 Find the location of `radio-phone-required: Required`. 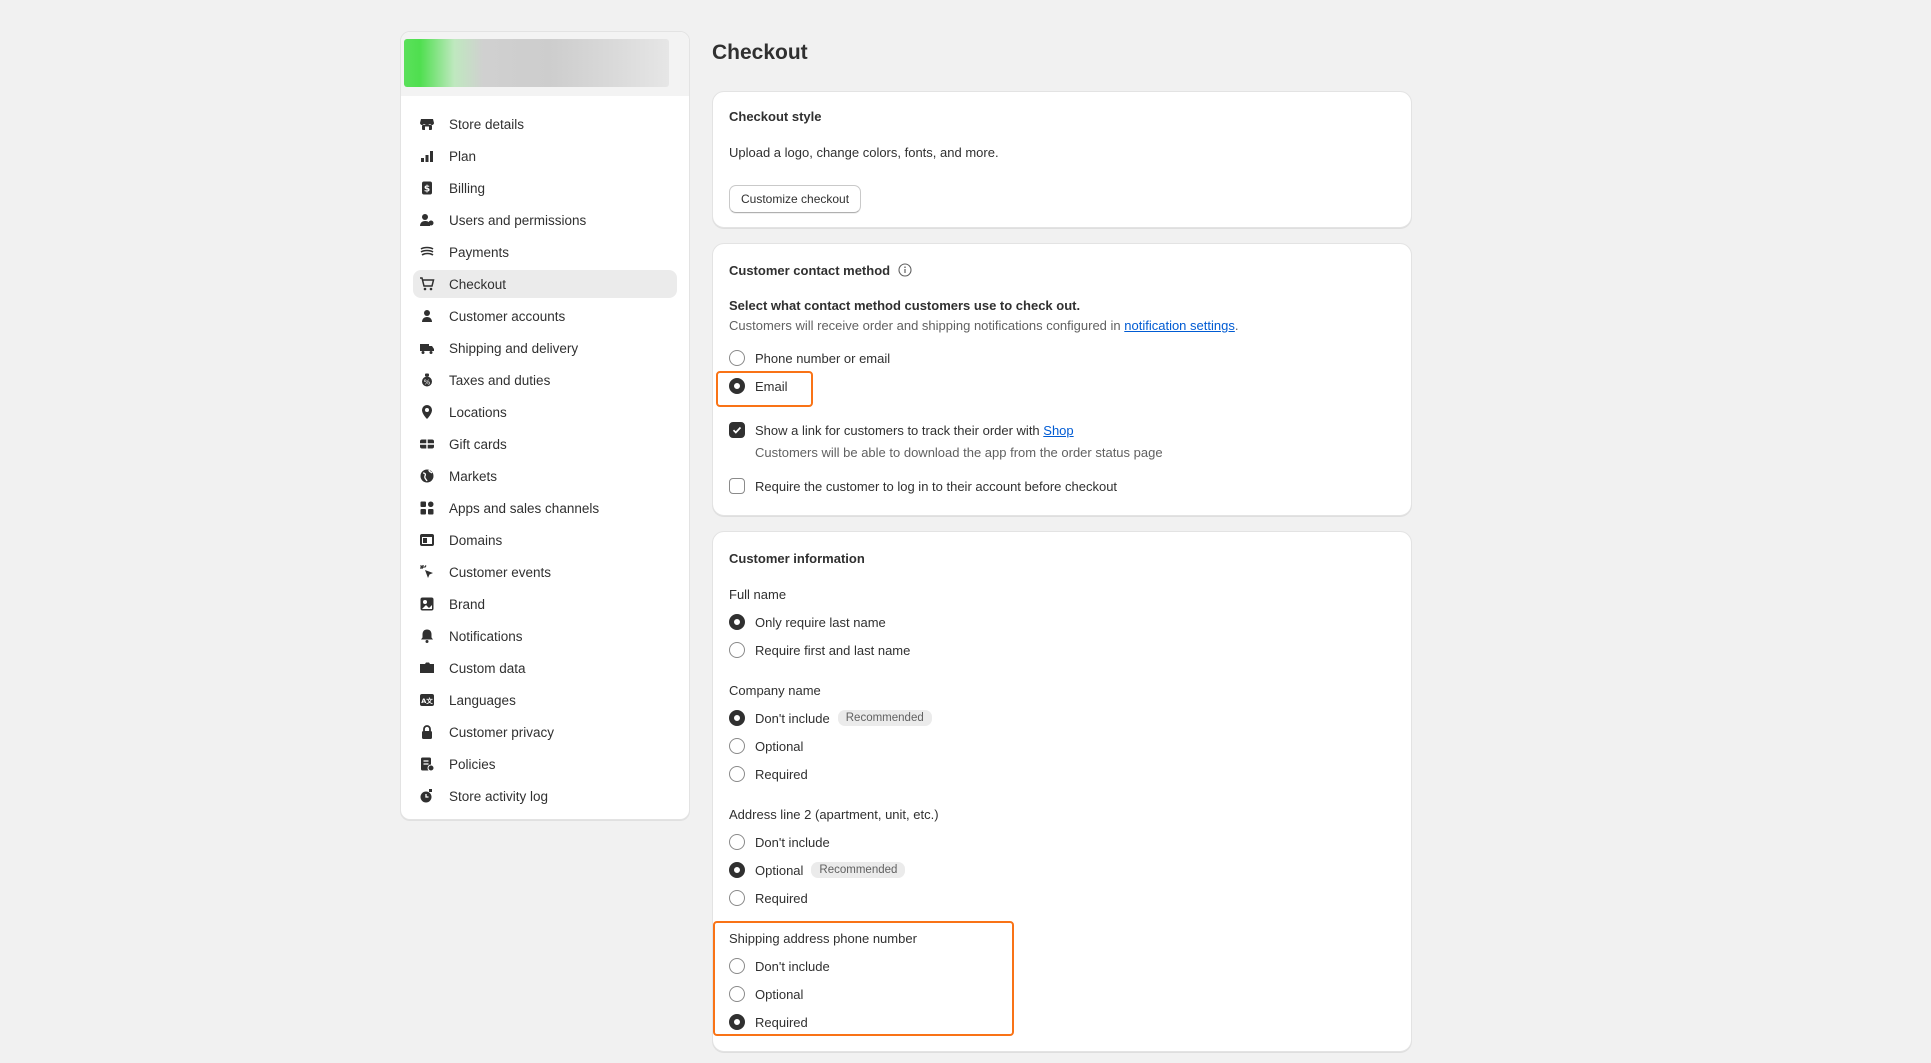

radio-phone-required: Required is located at coordinates (768, 1022).